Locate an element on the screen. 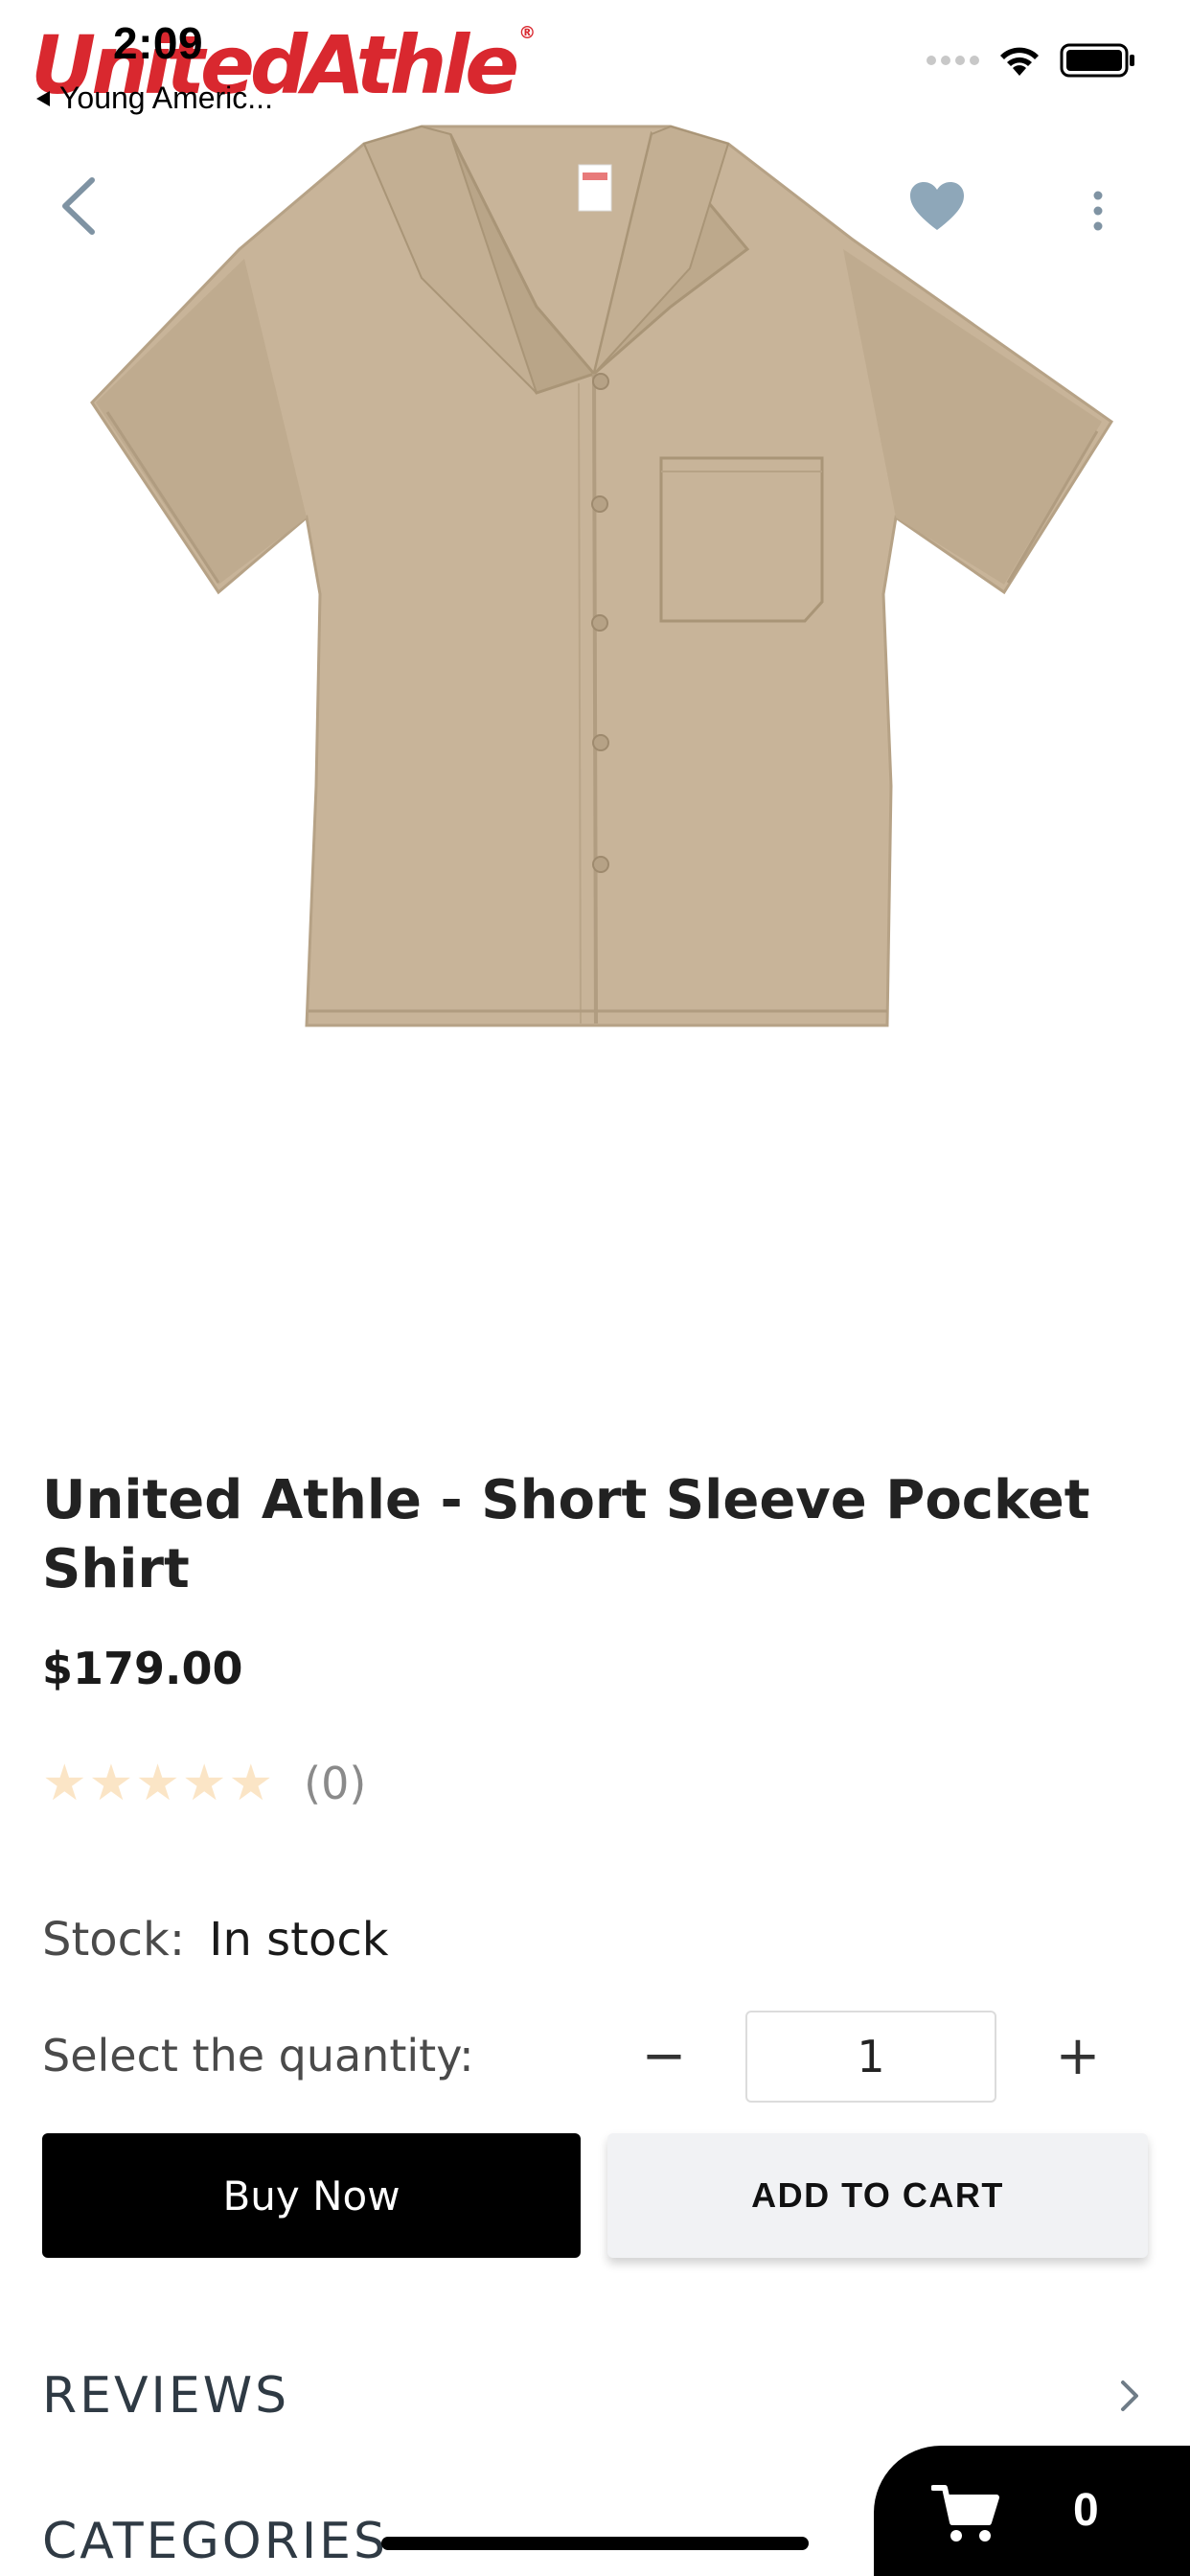  rating-stars: ★ ★ ★ ★ ★ is located at coordinates (158, 1783).